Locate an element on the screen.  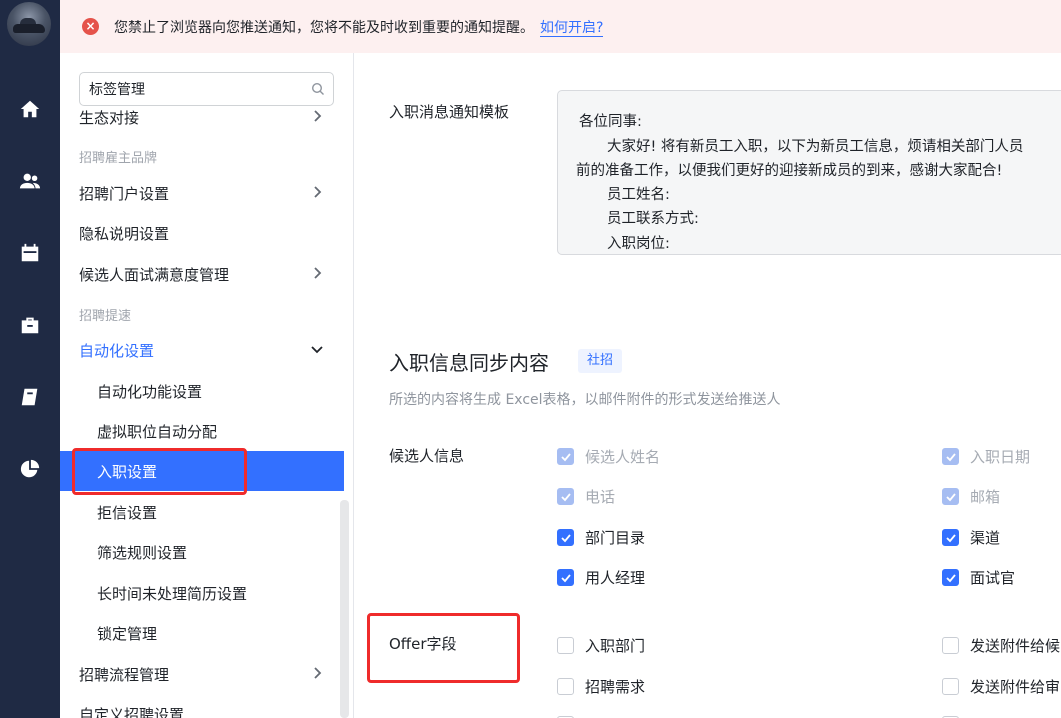
sidebar-item-label: 自定义招聘设置 is located at coordinates (132, 711).